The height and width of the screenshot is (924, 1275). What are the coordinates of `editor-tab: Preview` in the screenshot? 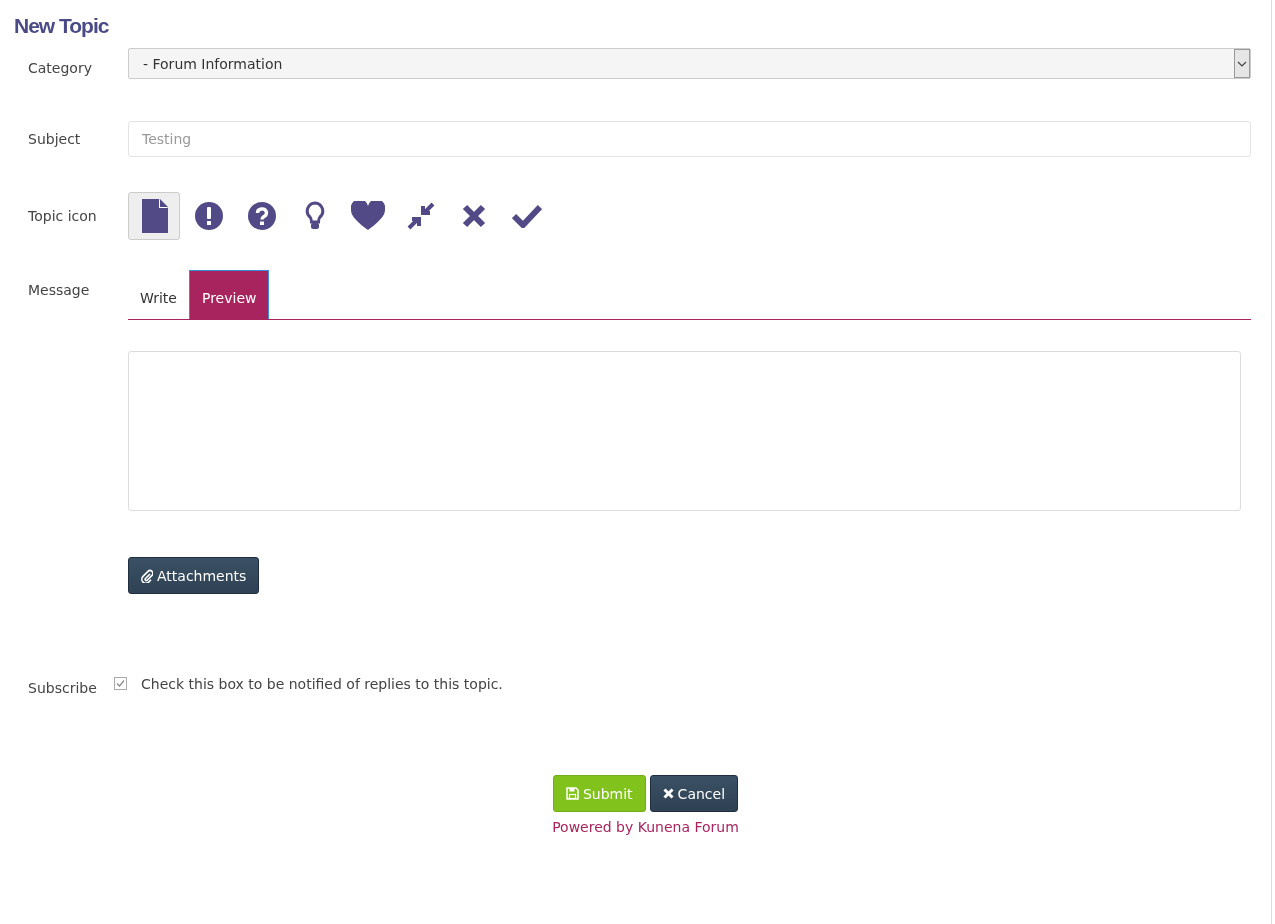 It's located at (229, 294).